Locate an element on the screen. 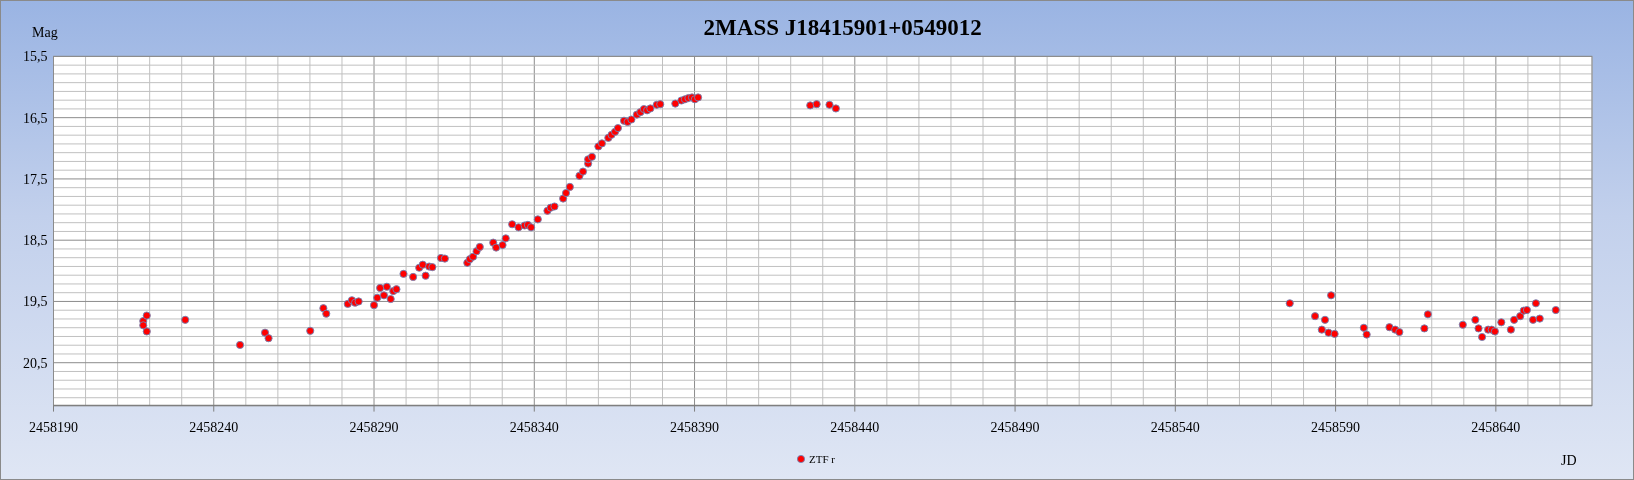 Image resolution: width=1634 pixels, height=480 pixels. x-tick-label: 2458490 is located at coordinates (1015, 427).